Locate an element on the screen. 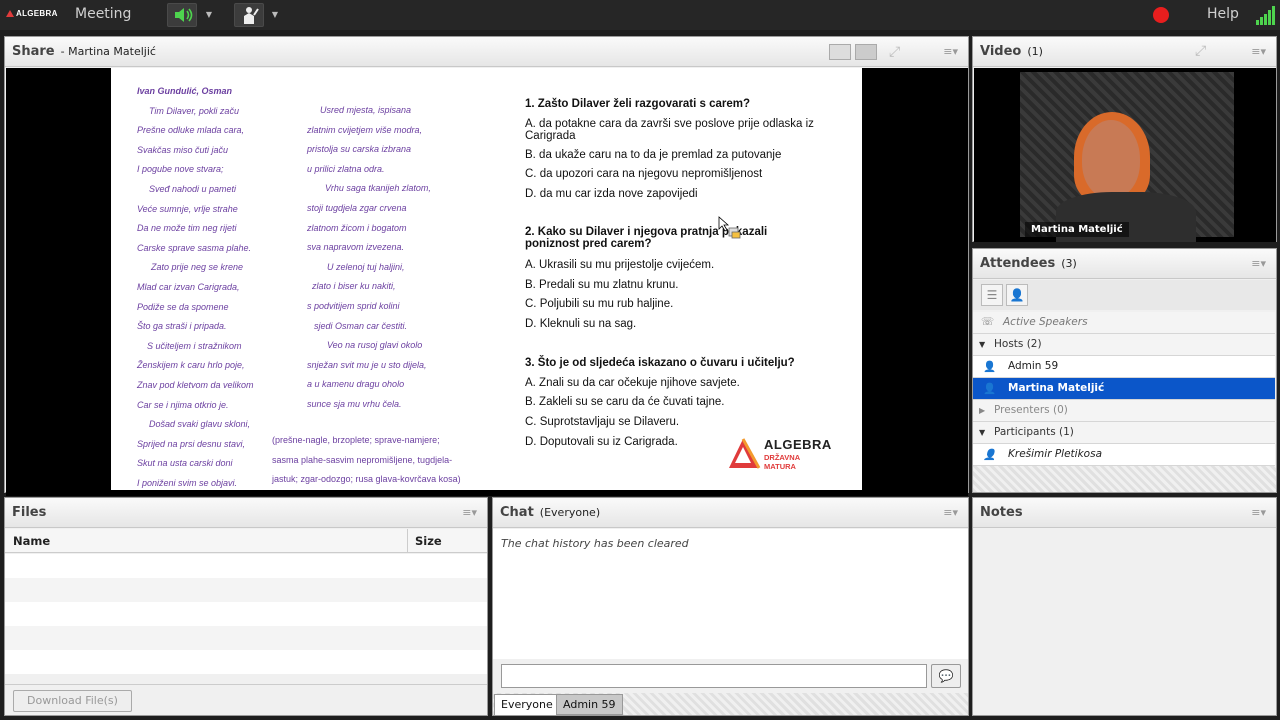 The height and width of the screenshot is (720, 1280). files-footer: Download File(s) is located at coordinates (246, 699).